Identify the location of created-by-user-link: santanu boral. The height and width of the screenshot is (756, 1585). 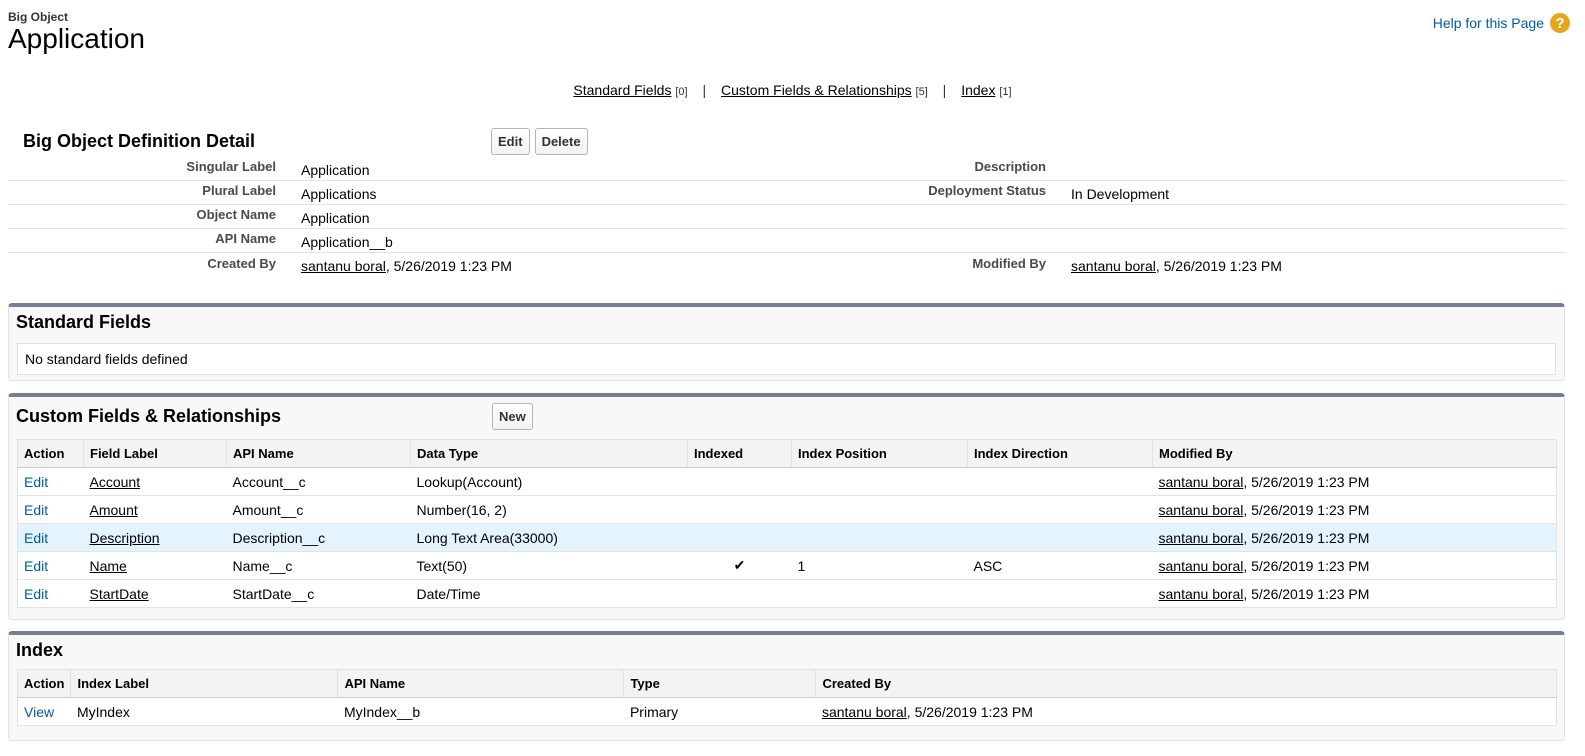
(343, 266).